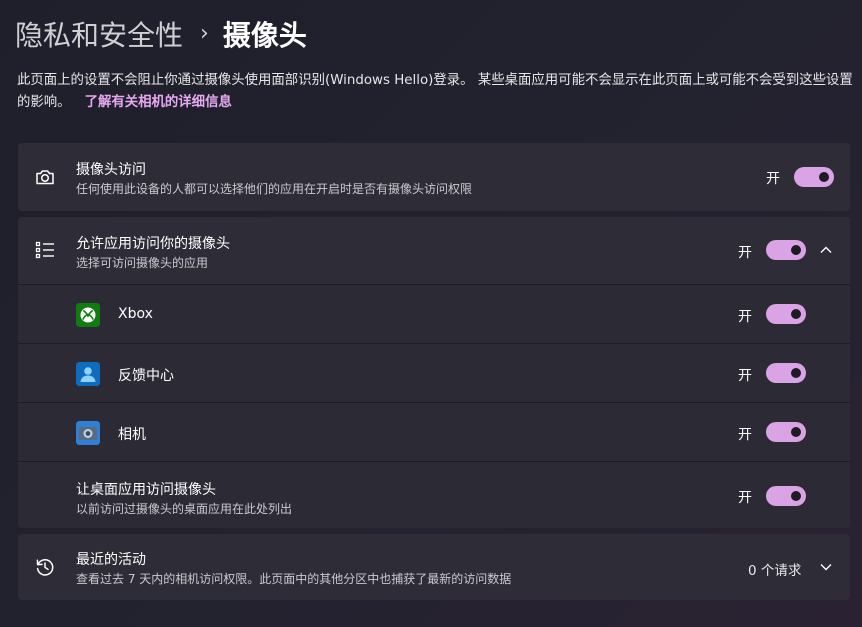 This screenshot has width=862, height=627. What do you see at coordinates (111, 170) in the screenshot?
I see `camera-access-title: 摄像头访问` at bounding box center [111, 170].